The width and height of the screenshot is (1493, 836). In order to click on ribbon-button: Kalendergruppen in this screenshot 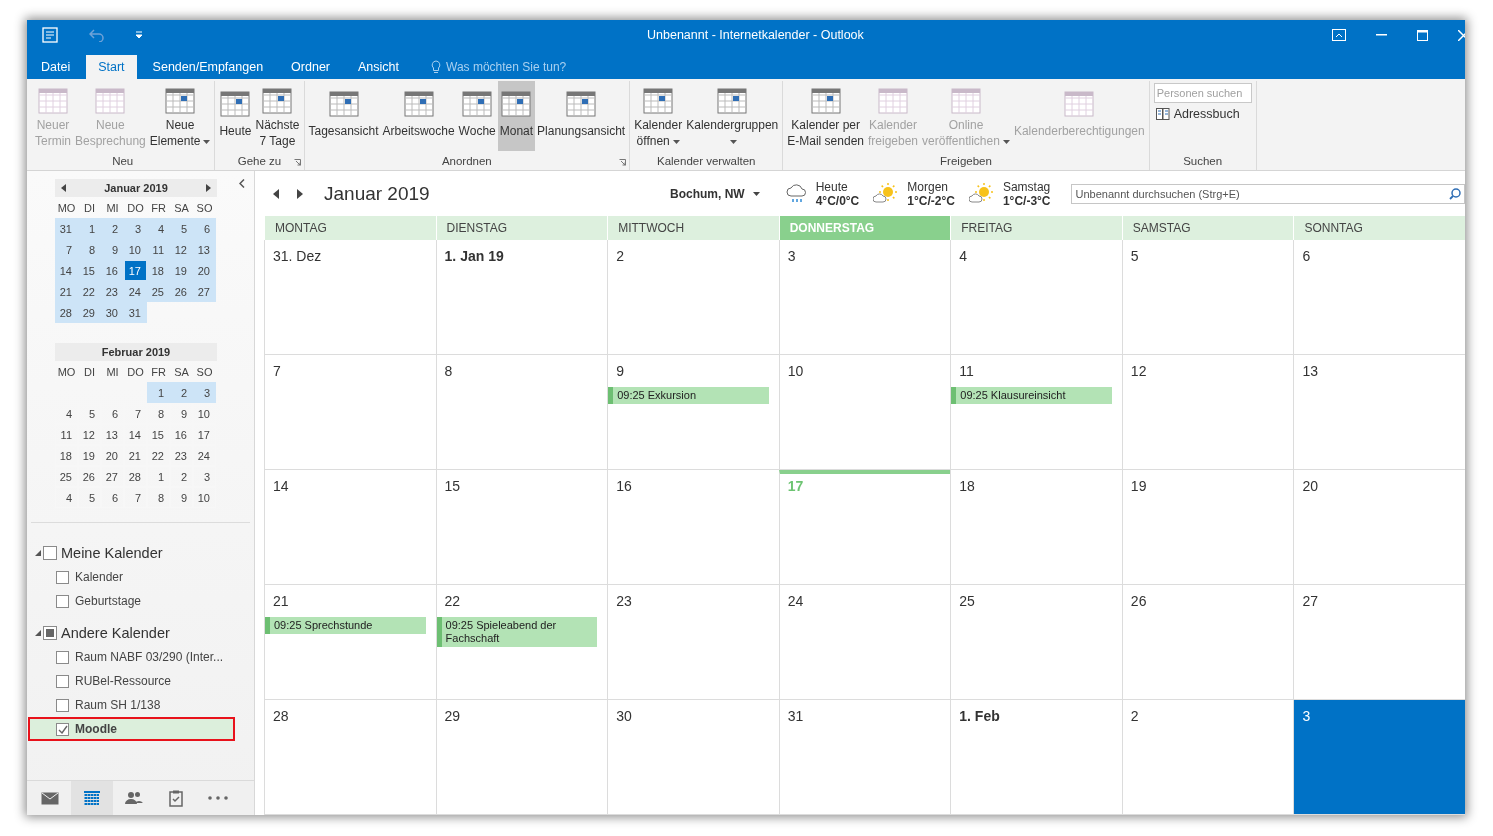, I will do `click(732, 116)`.